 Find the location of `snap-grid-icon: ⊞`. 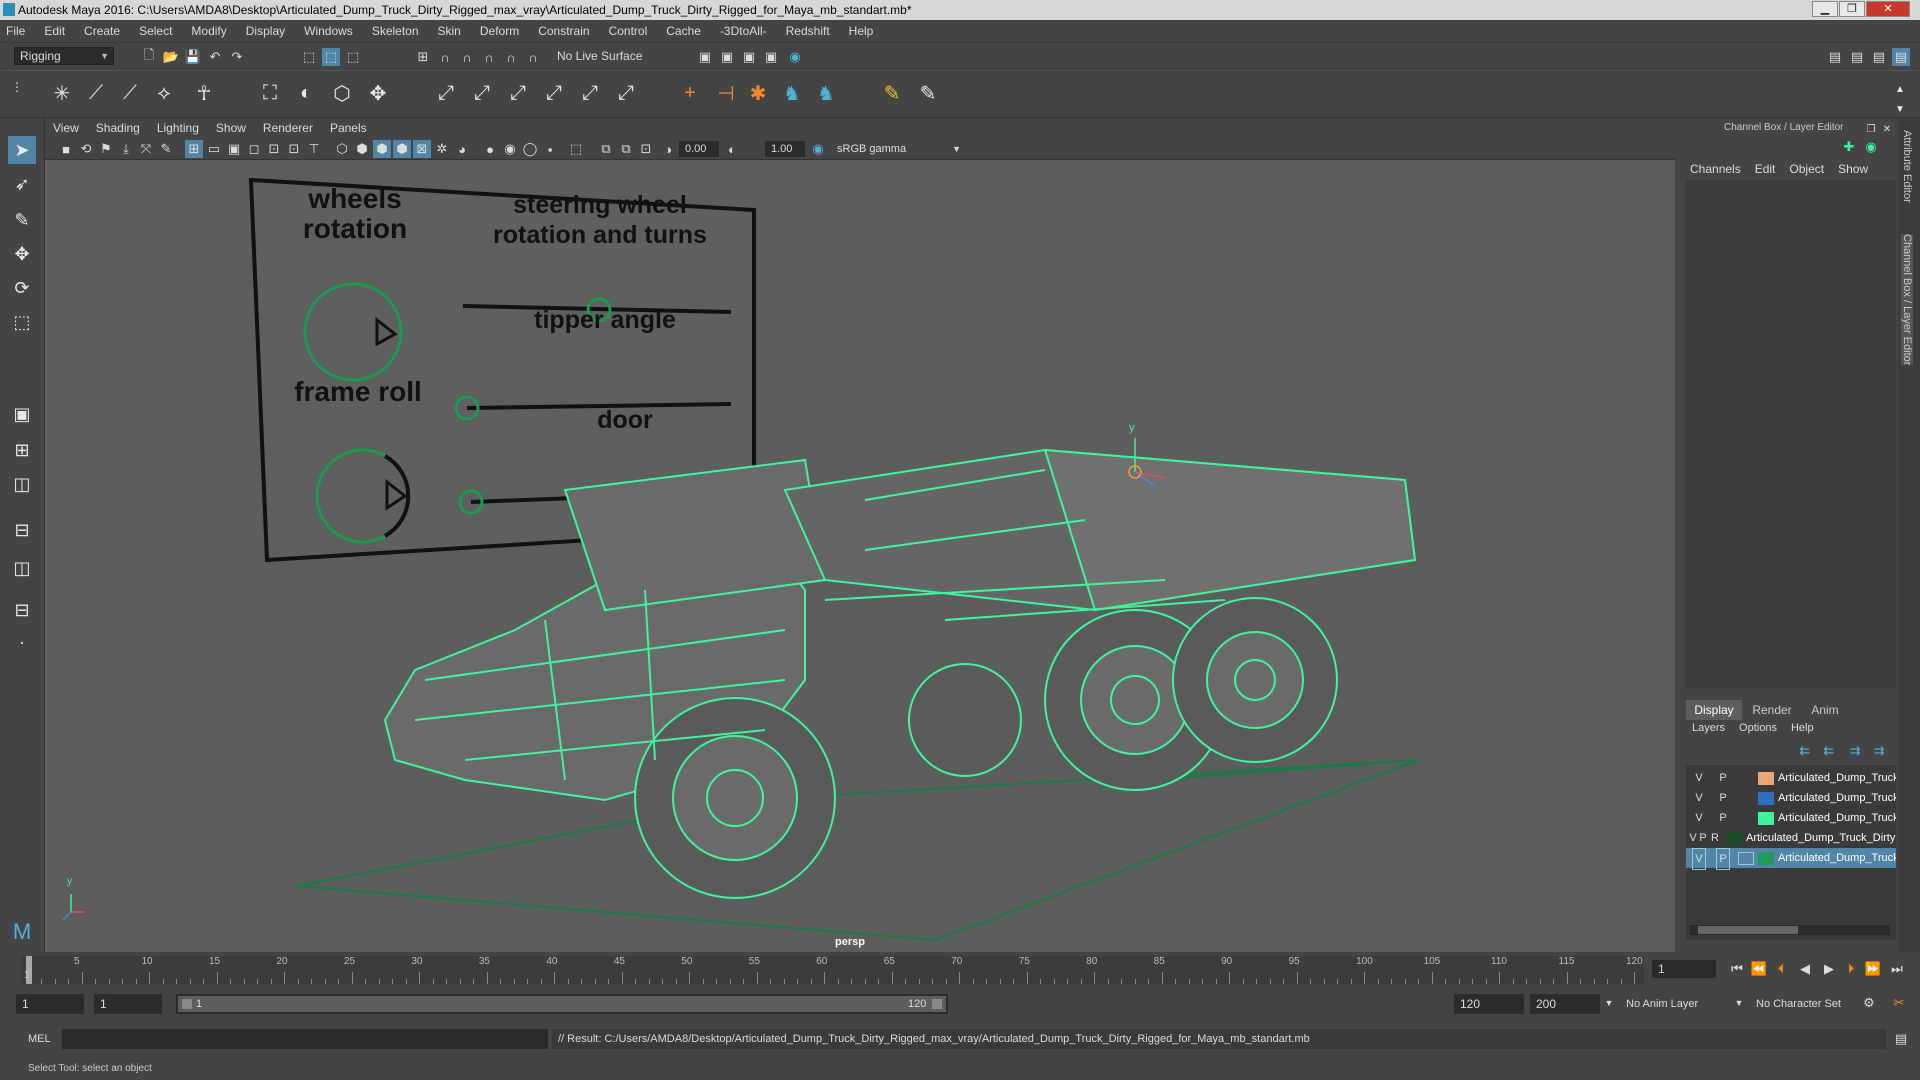

snap-grid-icon: ⊞ is located at coordinates (423, 57).